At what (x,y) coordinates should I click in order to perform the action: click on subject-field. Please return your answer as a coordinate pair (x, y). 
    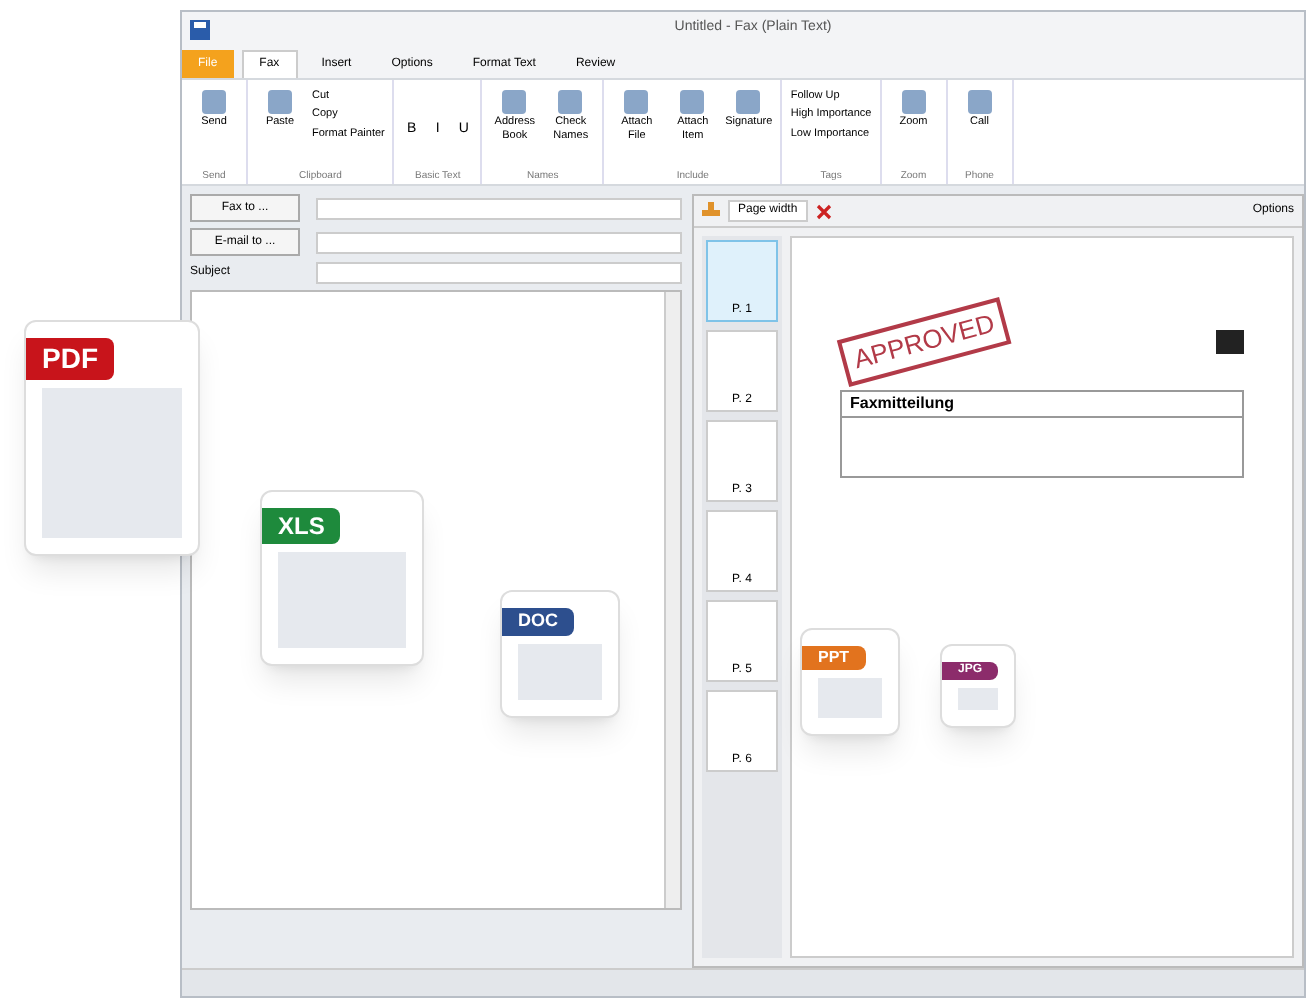
    Looking at the image, I should click on (499, 273).